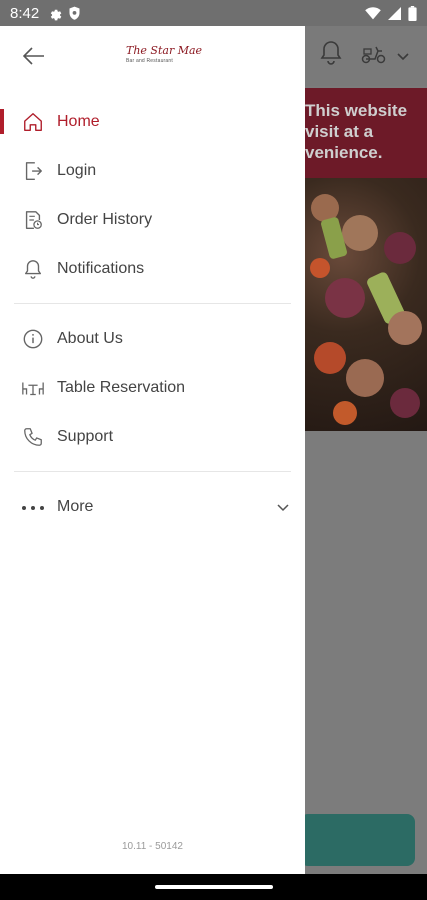  I want to click on background-cta, so click(357, 840).